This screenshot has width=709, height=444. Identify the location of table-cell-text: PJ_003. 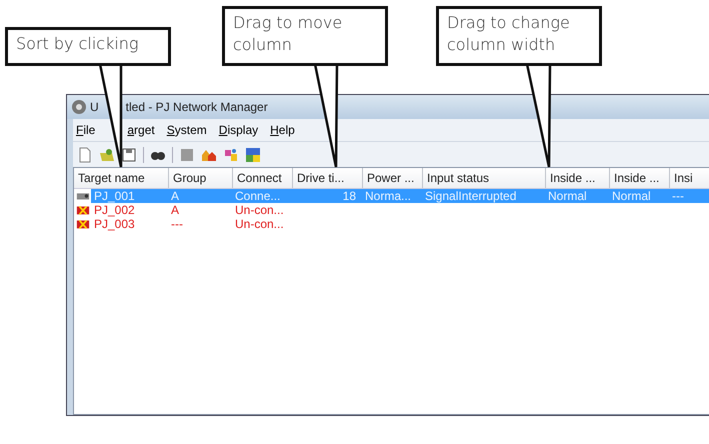
(114, 224).